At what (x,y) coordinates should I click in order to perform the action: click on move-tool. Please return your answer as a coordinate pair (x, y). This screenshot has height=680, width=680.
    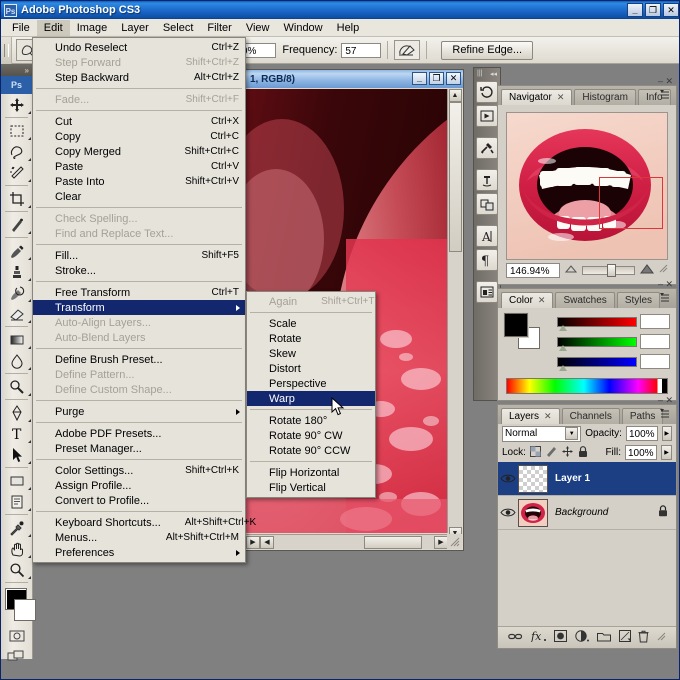
    Looking at the image, I should click on (16, 104).